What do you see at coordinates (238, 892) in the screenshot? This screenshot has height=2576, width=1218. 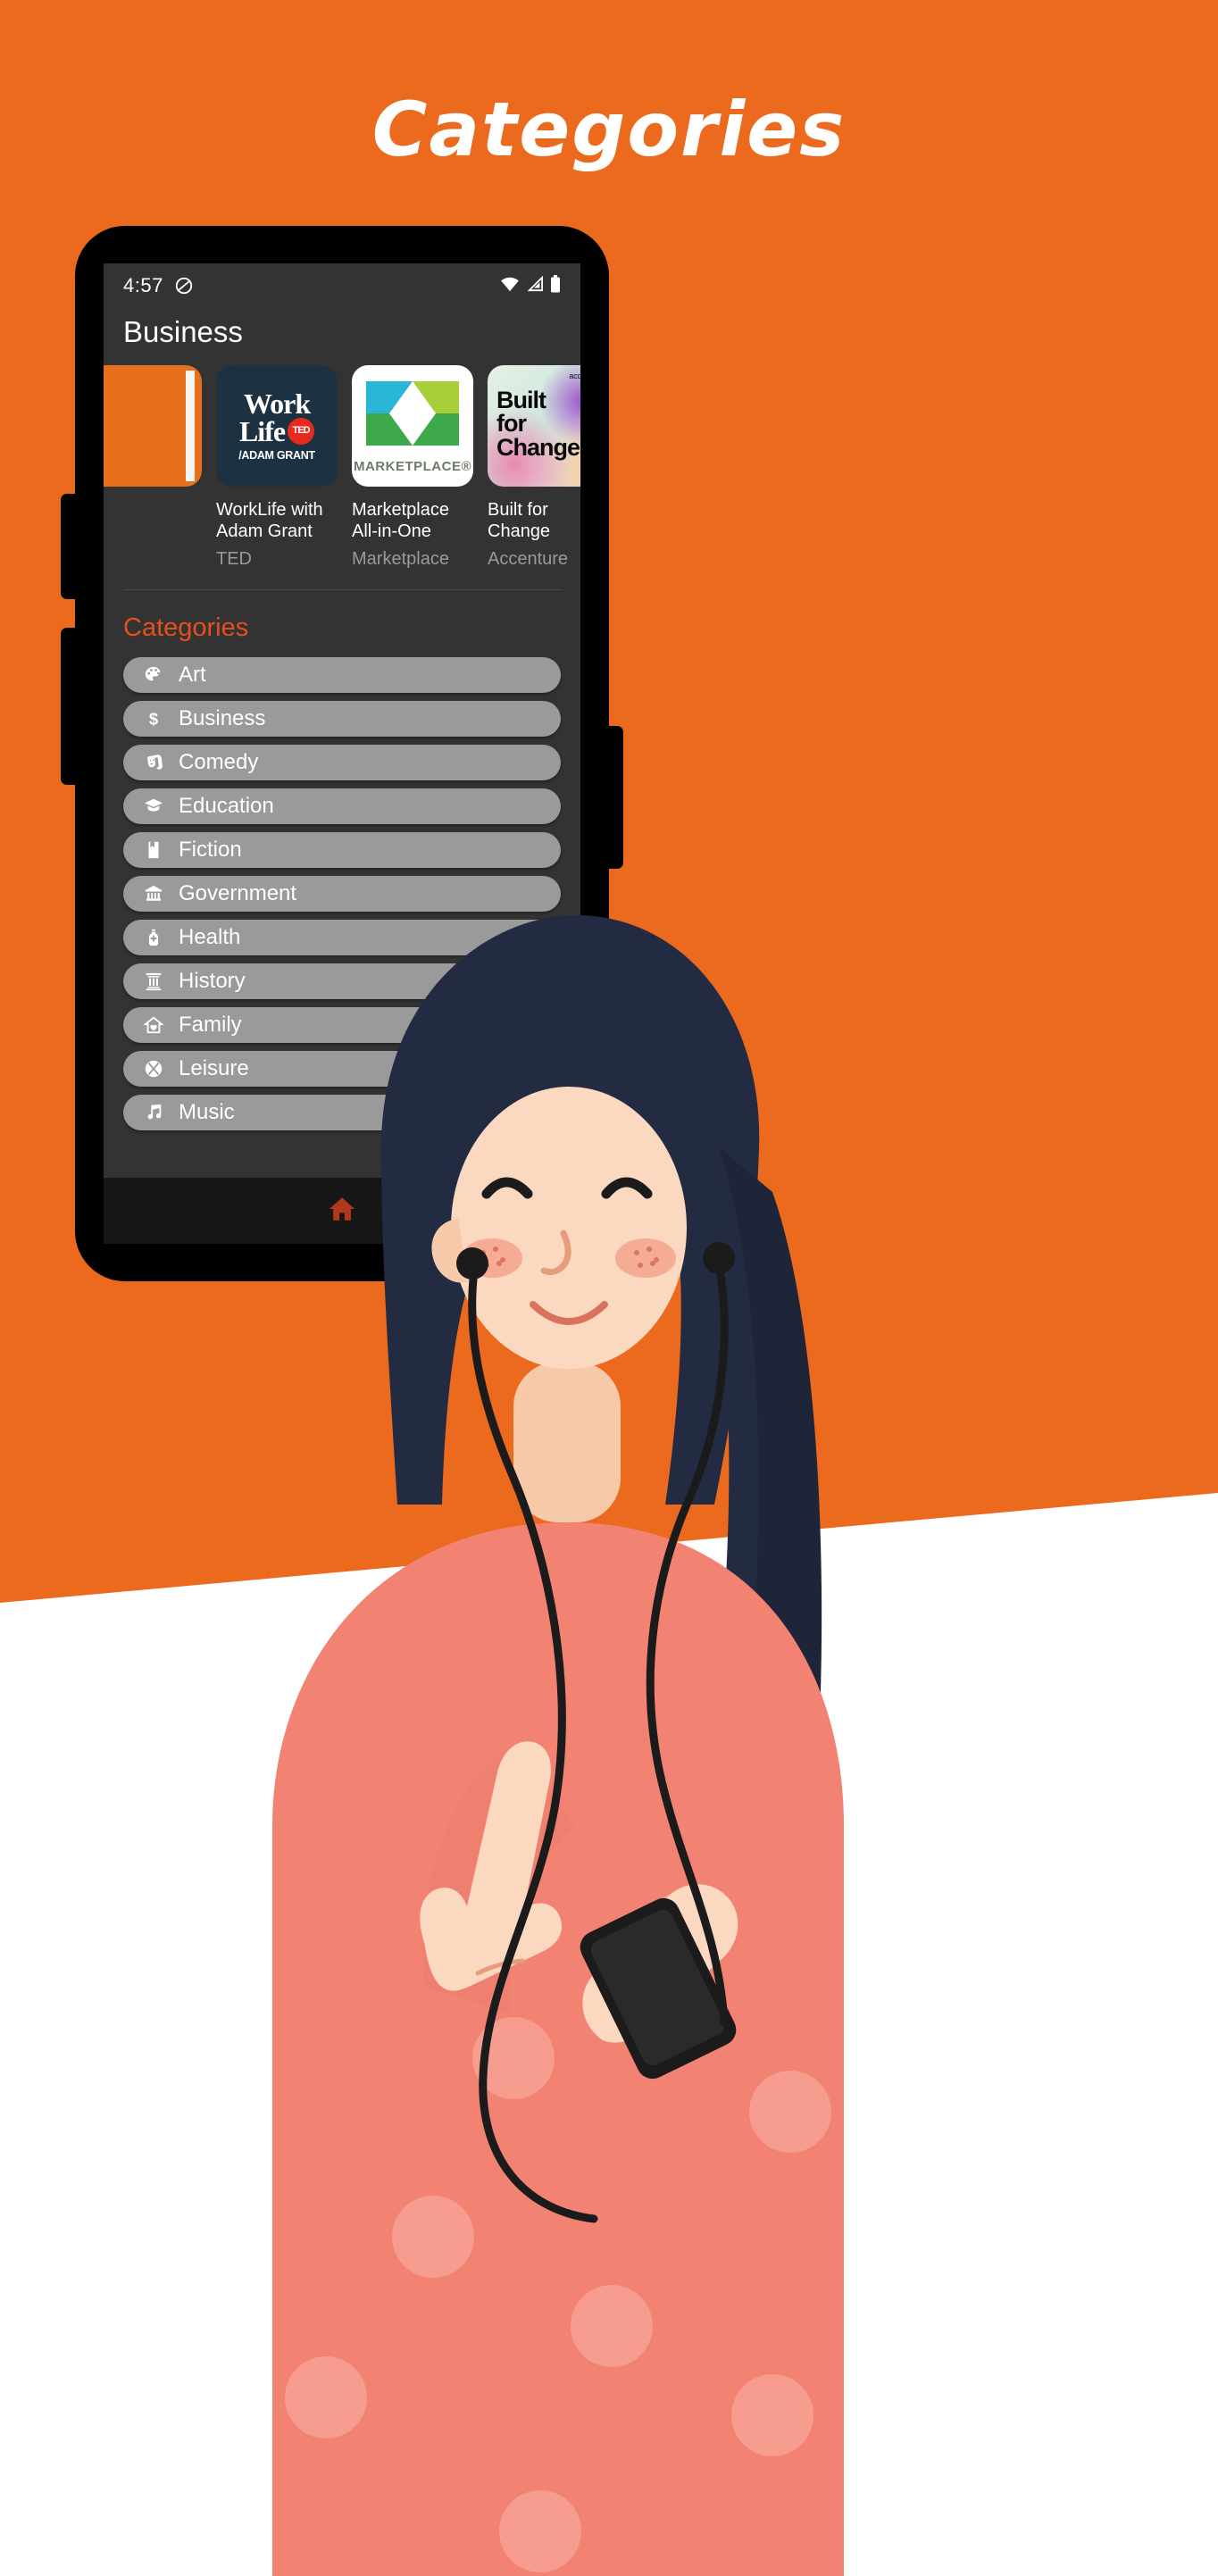 I see `category-label: Government` at bounding box center [238, 892].